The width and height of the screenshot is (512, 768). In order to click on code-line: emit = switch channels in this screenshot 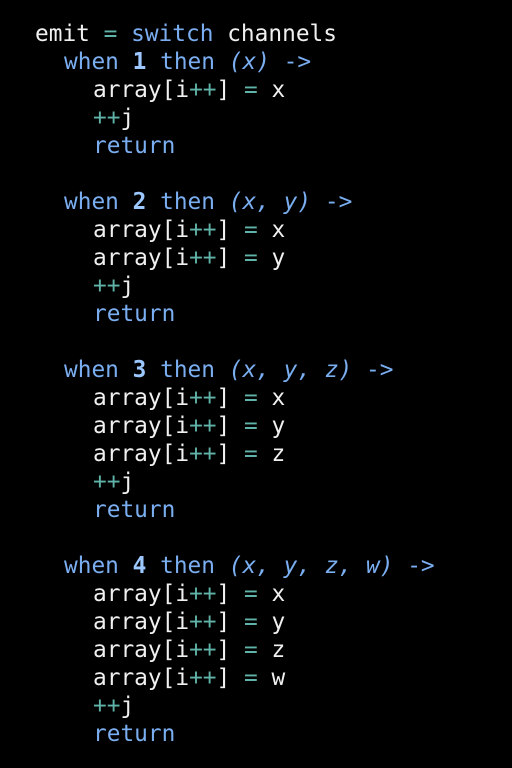, I will do `click(273, 34)`.